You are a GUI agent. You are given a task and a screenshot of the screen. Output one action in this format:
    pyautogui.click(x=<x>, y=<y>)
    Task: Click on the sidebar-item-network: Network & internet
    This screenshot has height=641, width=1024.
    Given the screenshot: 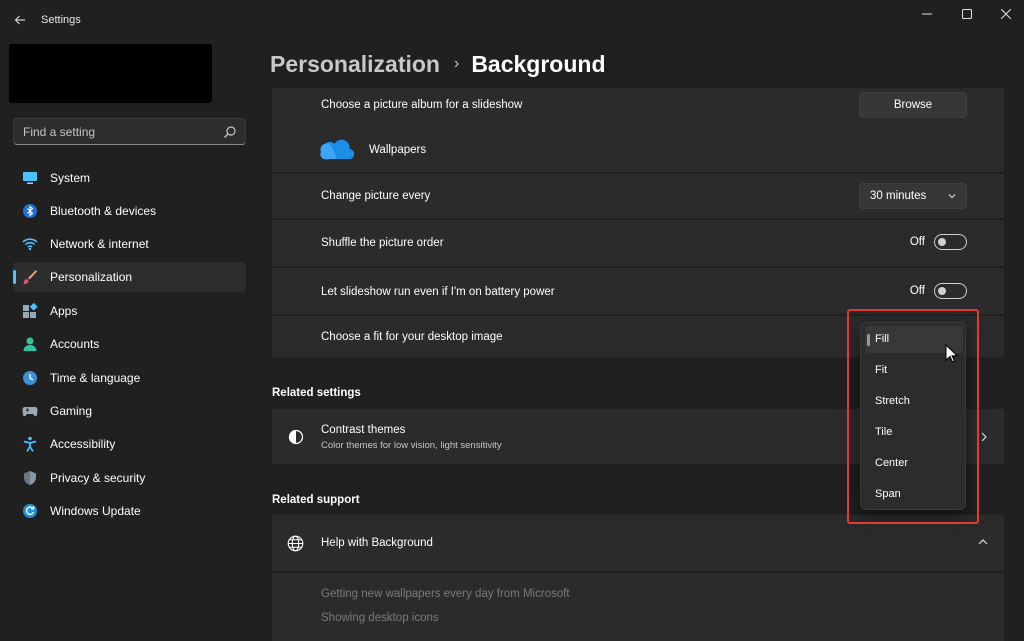 What is the action you would take?
    pyautogui.click(x=129, y=244)
    